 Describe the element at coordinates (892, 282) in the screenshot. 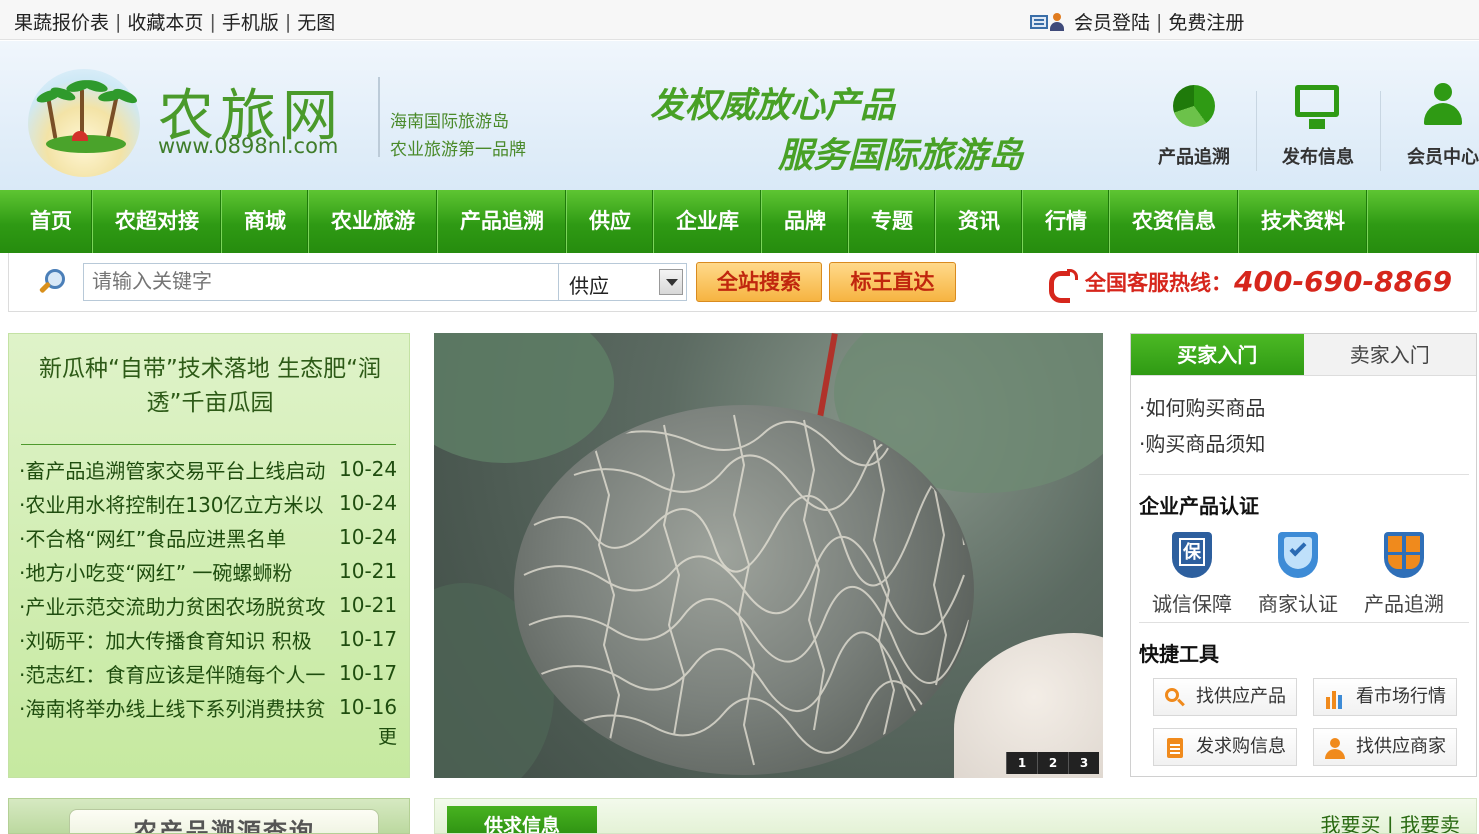

I see `direct-search-button: 标王直达` at that location.